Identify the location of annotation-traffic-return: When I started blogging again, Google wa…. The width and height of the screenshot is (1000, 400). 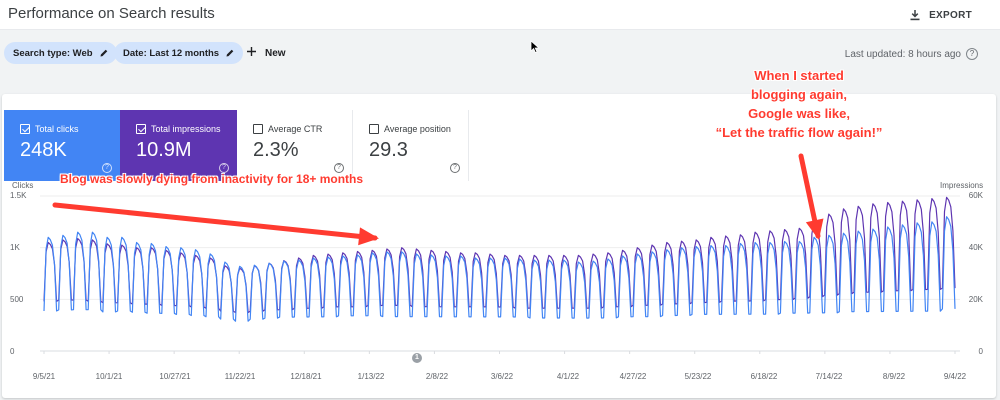
(799, 104).